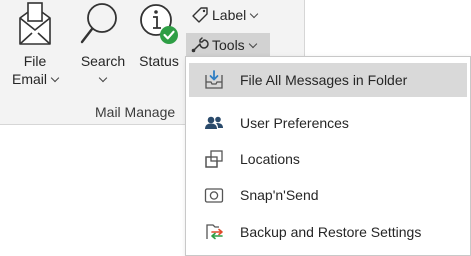 The height and width of the screenshot is (256, 471). Describe the element at coordinates (214, 122) in the screenshot. I see `users-icon` at that location.